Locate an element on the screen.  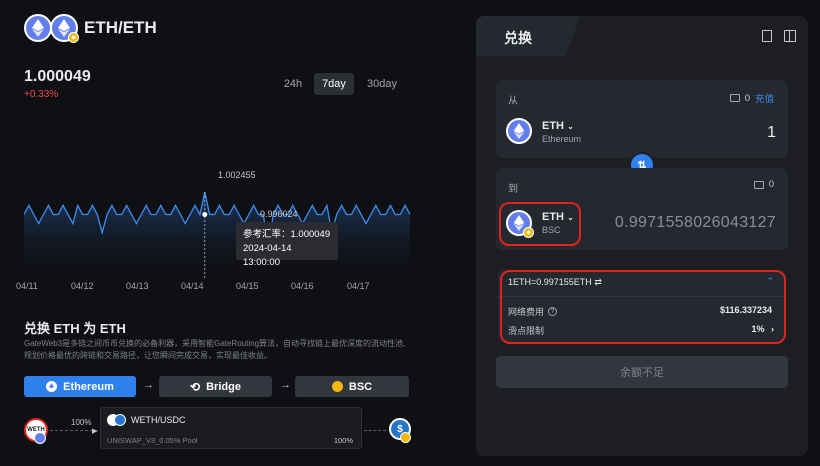
route-ethereum-label: Ethereum is located at coordinates (88, 386).